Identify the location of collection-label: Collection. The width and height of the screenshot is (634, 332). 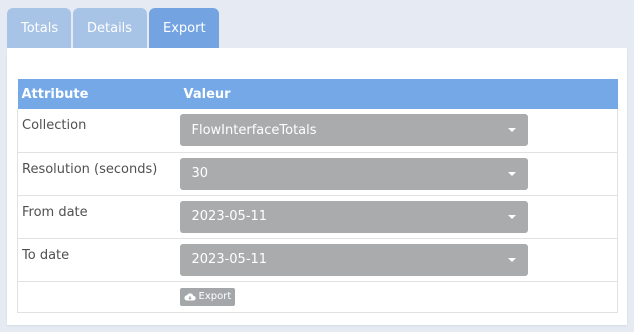
(98, 131).